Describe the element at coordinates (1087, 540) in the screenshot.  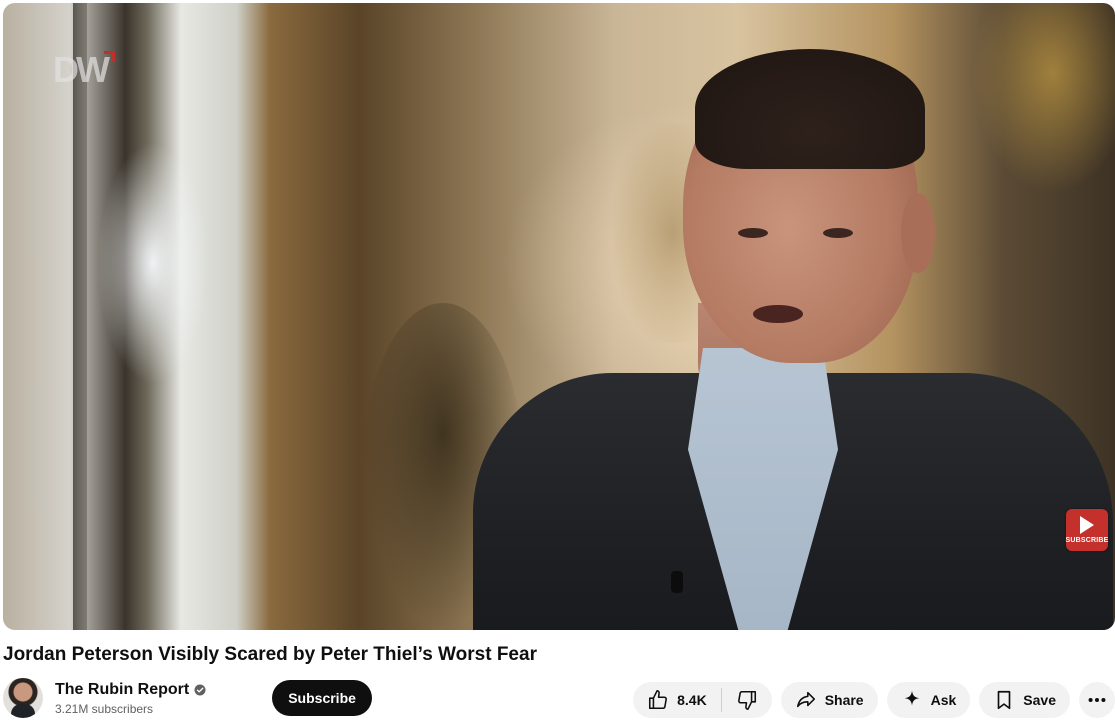
I see `subscribe-watermark-label: SUBSCRIBE` at that location.